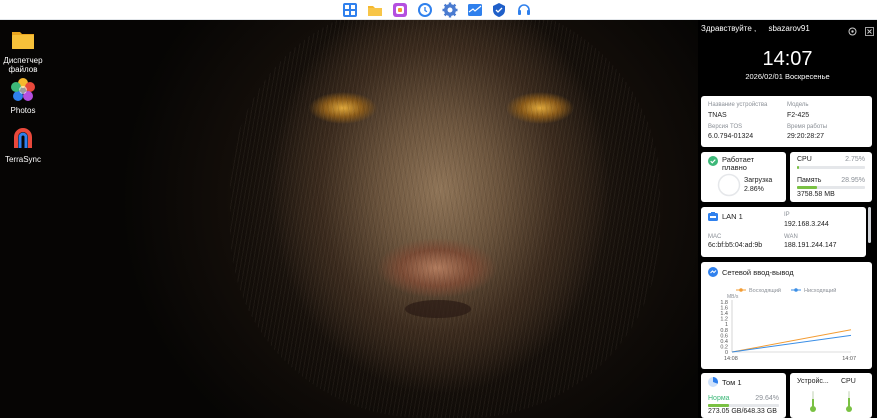 This screenshot has width=877, height=418. Describe the element at coordinates (754, 189) in the screenshot. I see `load-value: 2.86%` at that location.